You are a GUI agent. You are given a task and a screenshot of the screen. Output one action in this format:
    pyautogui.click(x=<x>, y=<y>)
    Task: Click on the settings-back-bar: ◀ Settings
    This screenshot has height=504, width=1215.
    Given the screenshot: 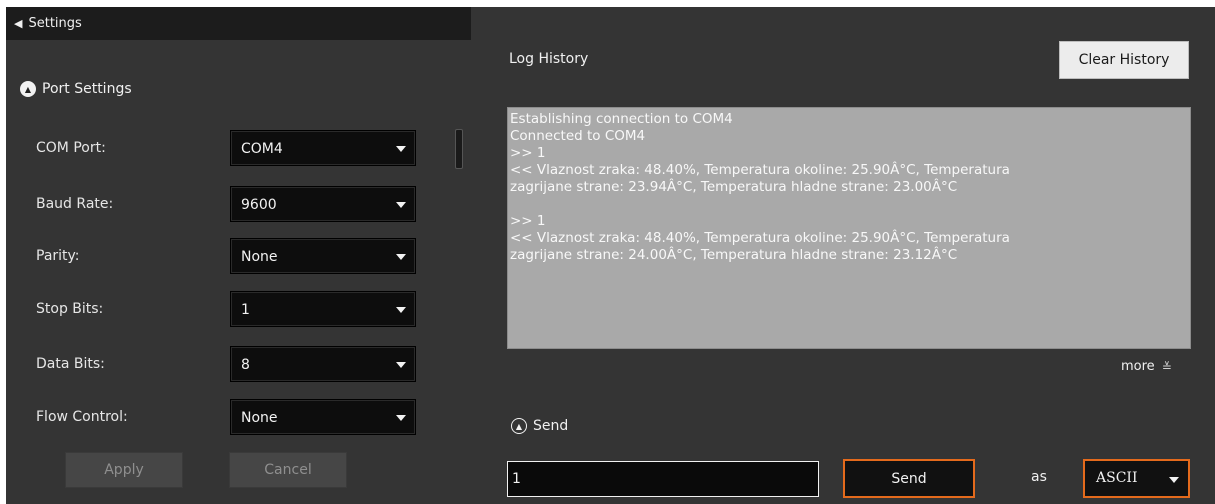 What is the action you would take?
    pyautogui.click(x=238, y=23)
    